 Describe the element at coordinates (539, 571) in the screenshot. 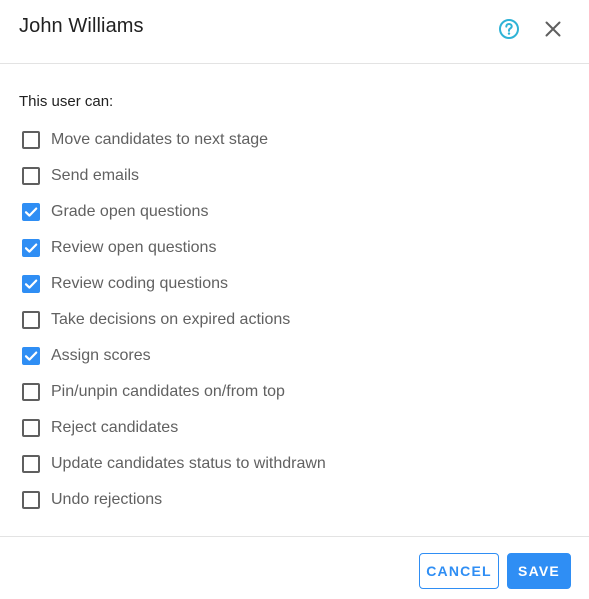

I see `save-button: SAVE` at that location.